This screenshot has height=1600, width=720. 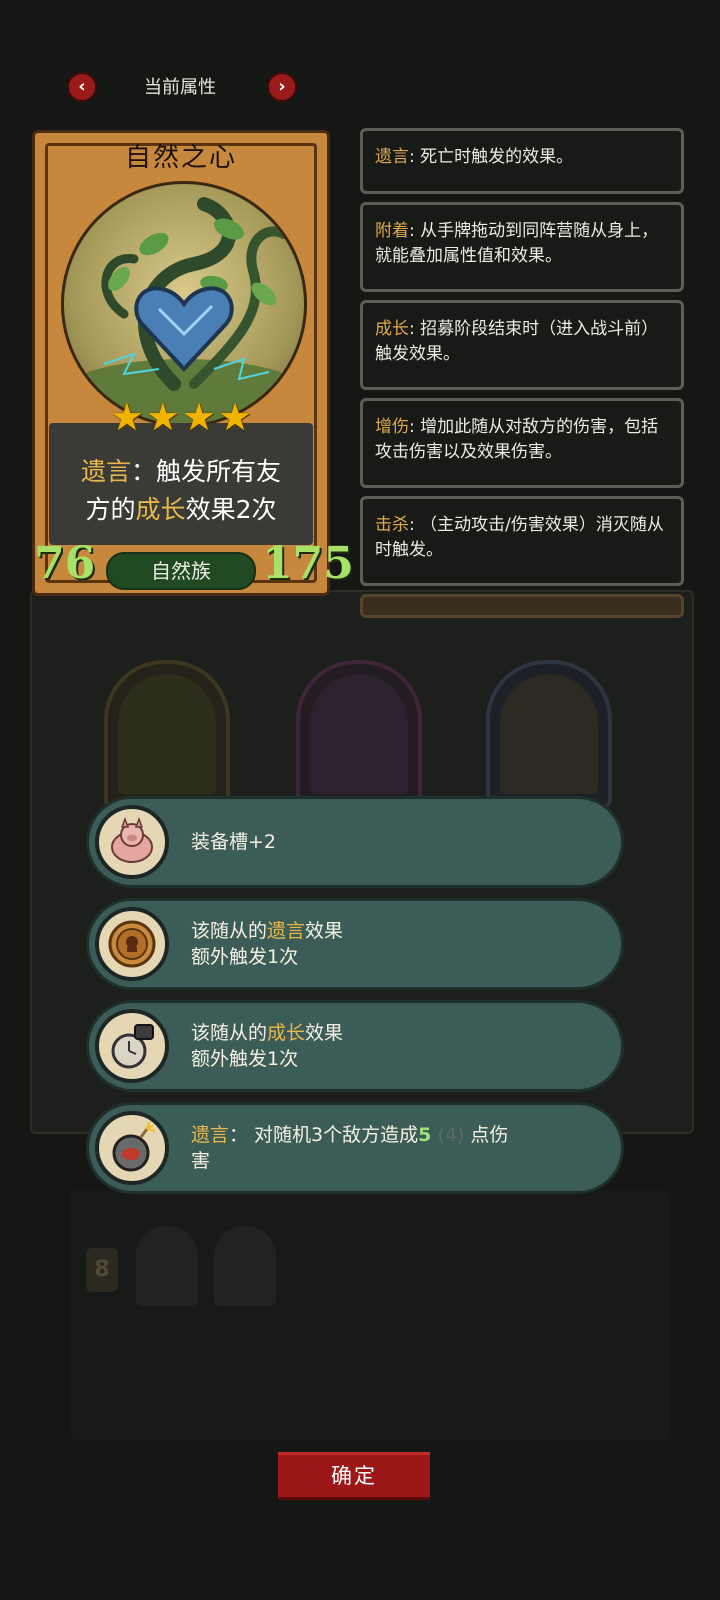 I want to click on desc-text-1: 触发所有友, so click(x=219, y=471).